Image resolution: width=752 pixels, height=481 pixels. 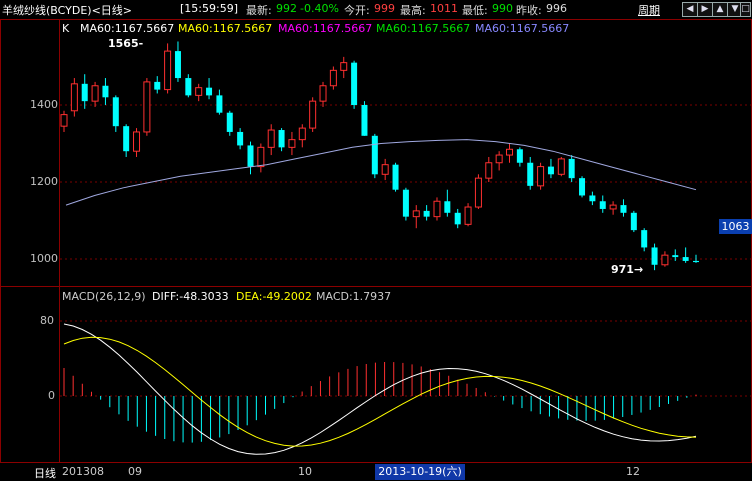 What do you see at coordinates (44, 258) in the screenshot?
I see `y-tick-1000: 1000` at bounding box center [44, 258].